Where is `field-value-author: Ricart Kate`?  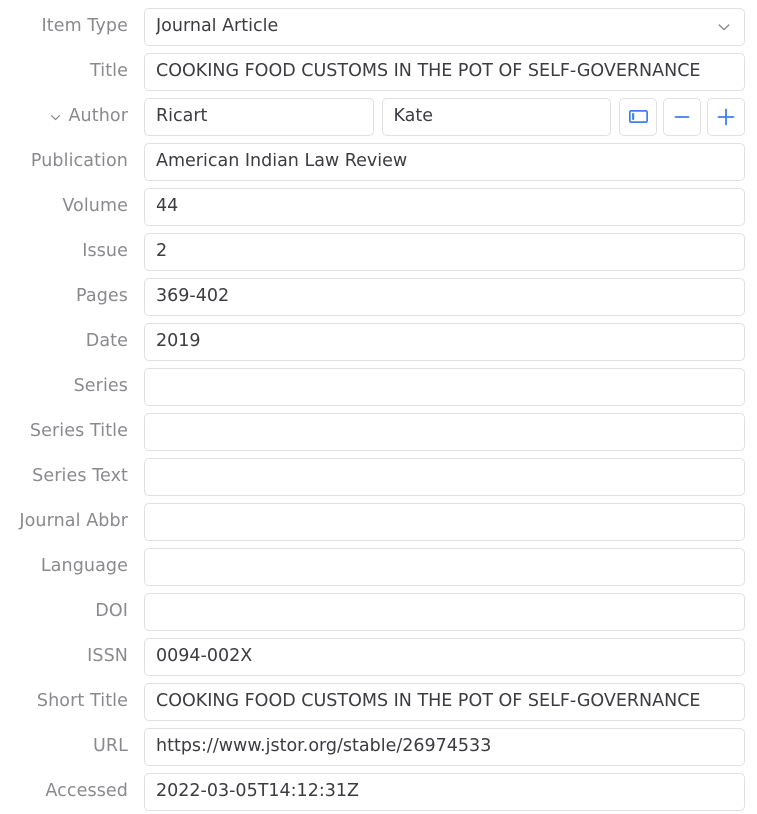 field-value-author: Ricart Kate is located at coordinates (439, 116).